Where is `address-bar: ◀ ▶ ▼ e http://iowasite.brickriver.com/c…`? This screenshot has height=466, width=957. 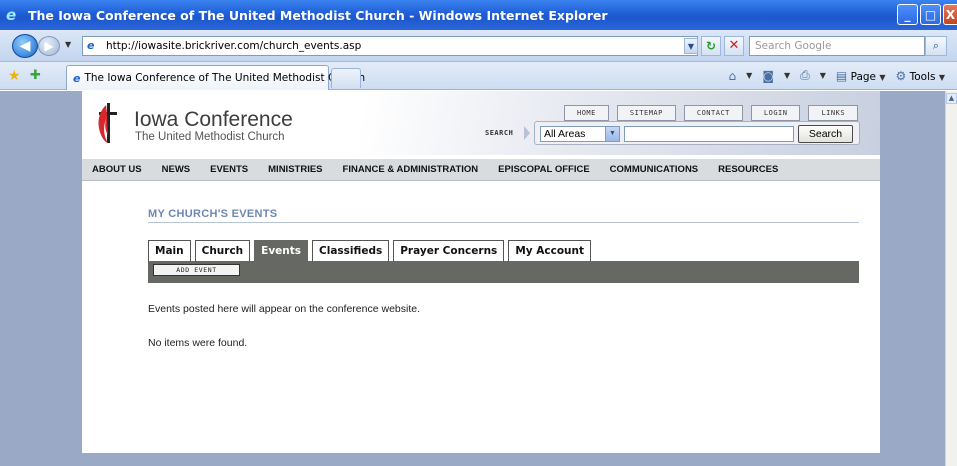
address-bar: ◀ ▶ ▼ e http://iowasite.brickriver.com/c… is located at coordinates (478, 46).